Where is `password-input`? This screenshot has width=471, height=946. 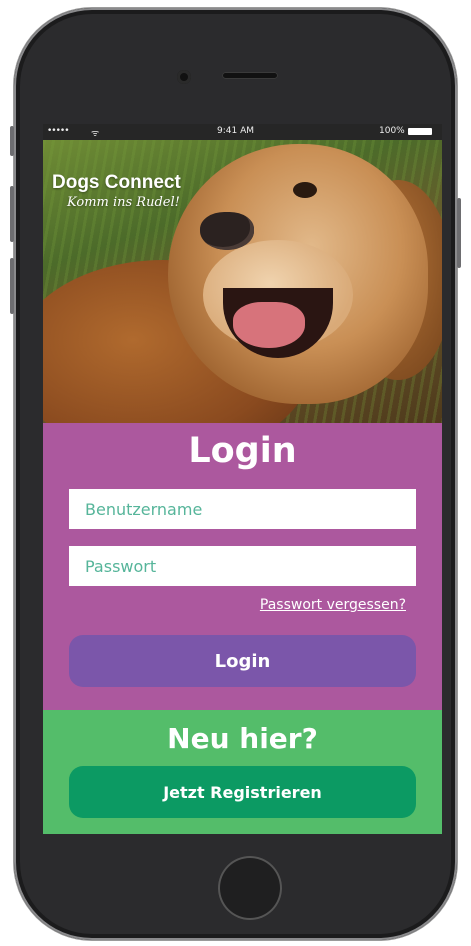
password-input is located at coordinates (242, 566).